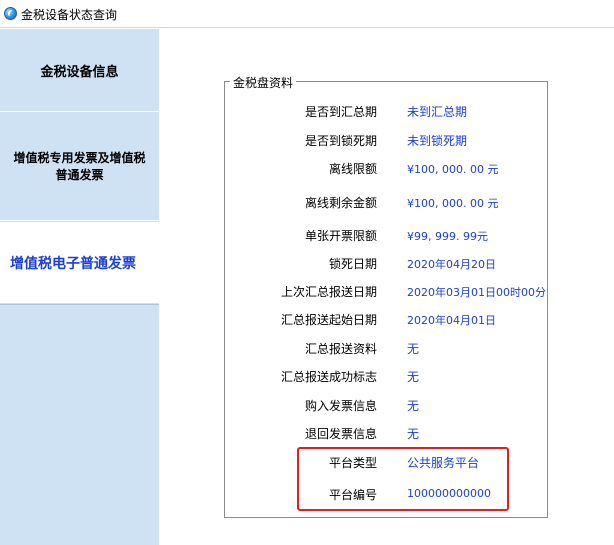  Describe the element at coordinates (340, 434) in the screenshot. I see `field-label: 退回发票信息` at that location.